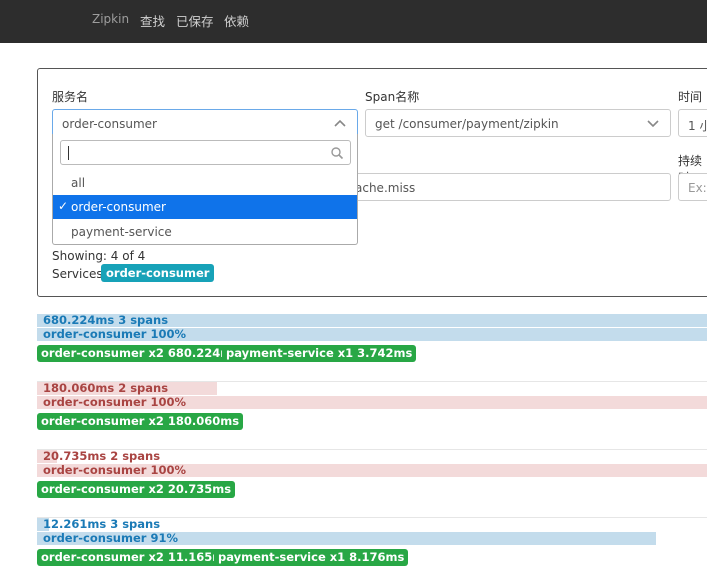 The width and height of the screenshot is (707, 583). What do you see at coordinates (353, 21) in the screenshot?
I see `top-navbar: Zipkin 查找 已保存 依赖` at bounding box center [353, 21].